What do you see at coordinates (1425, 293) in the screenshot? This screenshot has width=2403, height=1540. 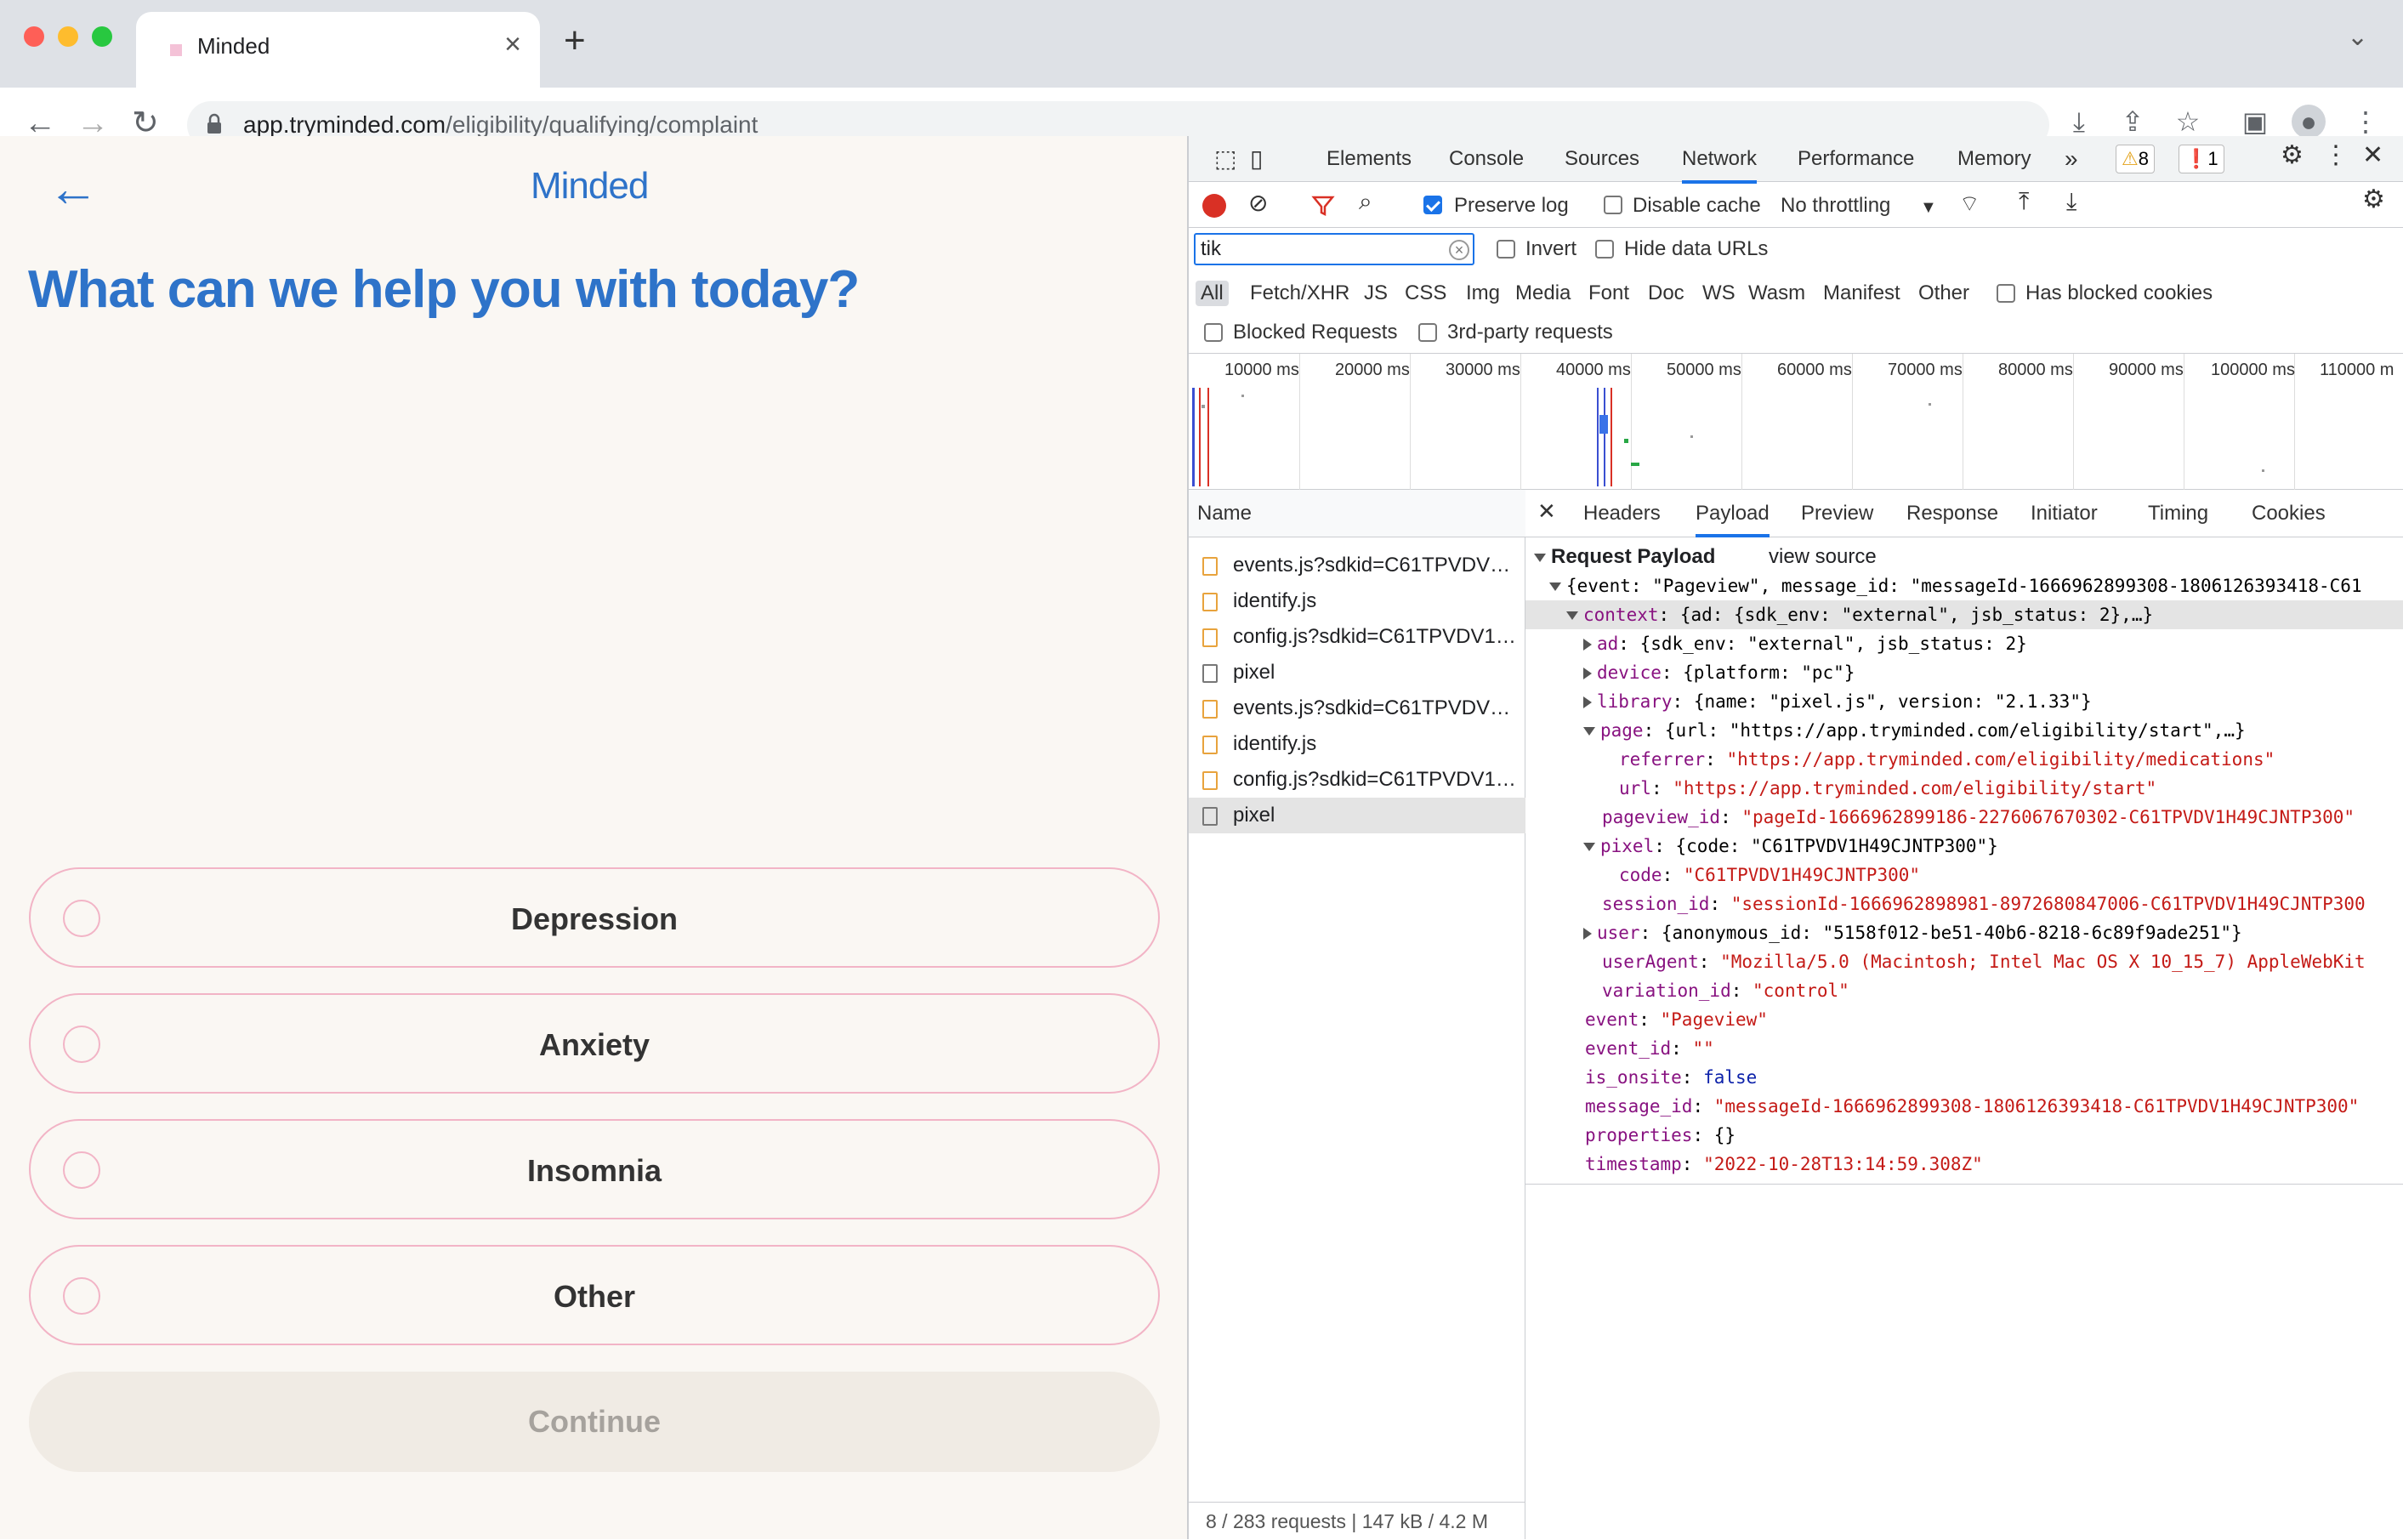 I see `type-css: CSS` at bounding box center [1425, 293].